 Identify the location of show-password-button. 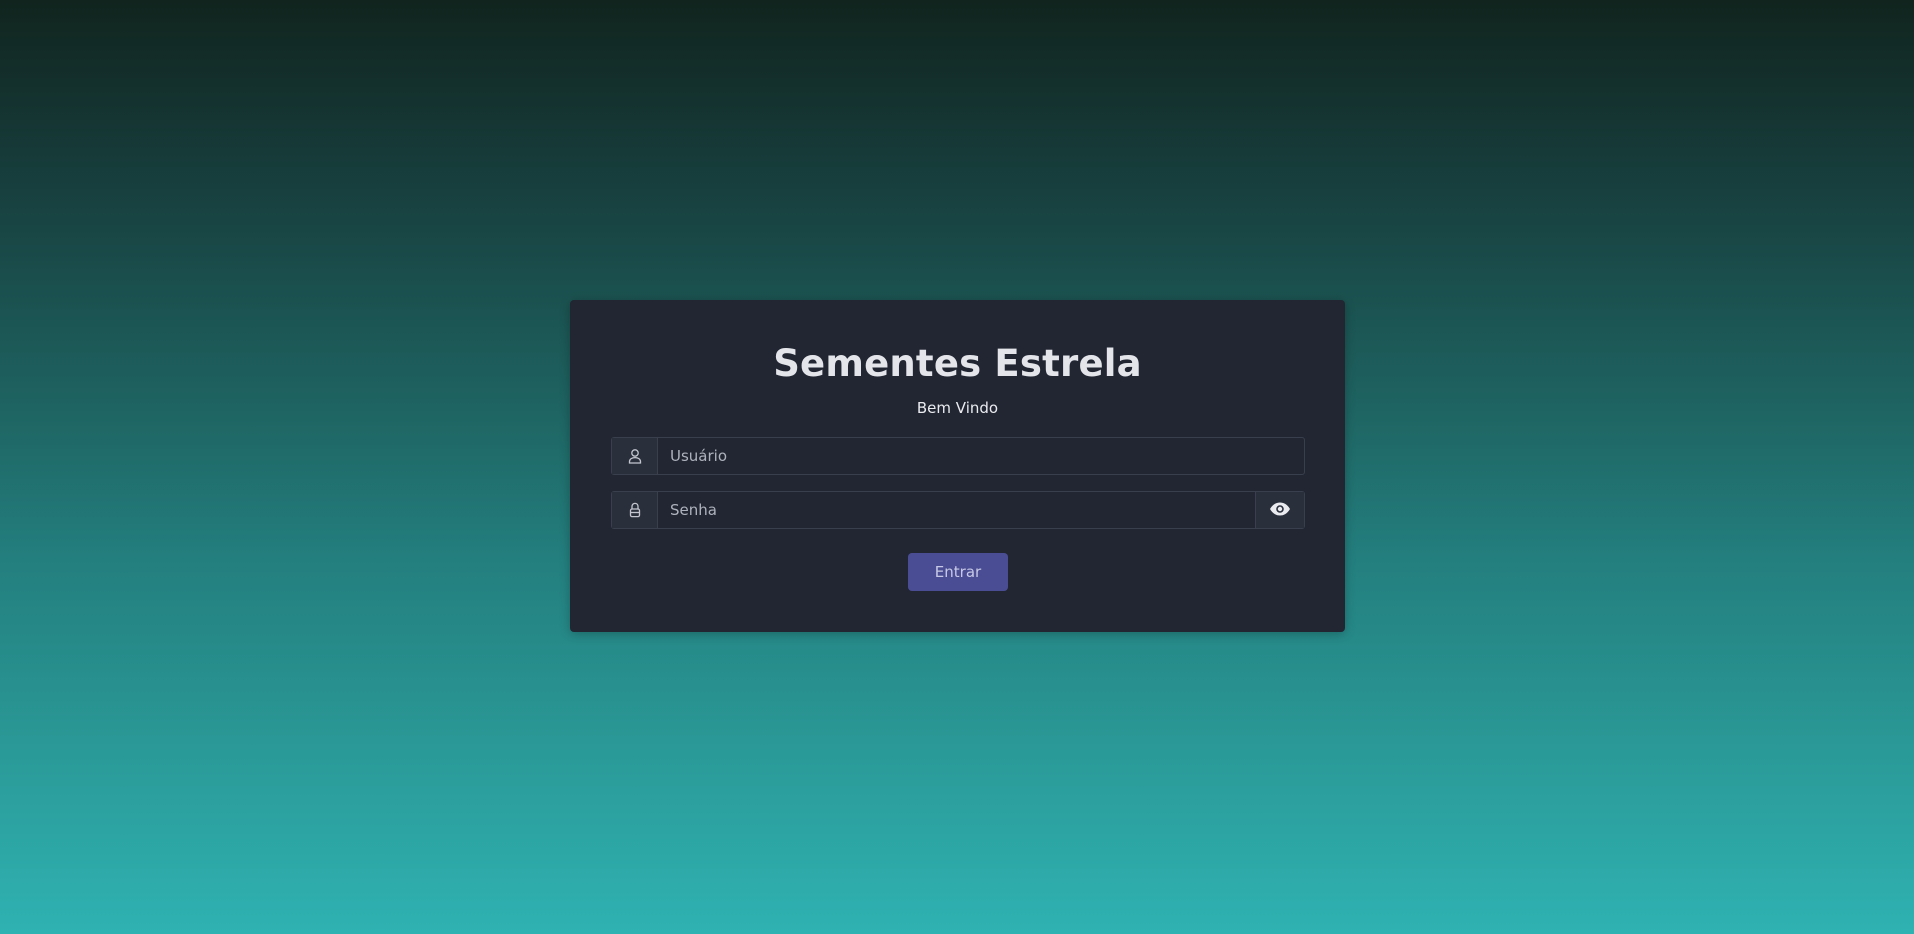
(1279, 510).